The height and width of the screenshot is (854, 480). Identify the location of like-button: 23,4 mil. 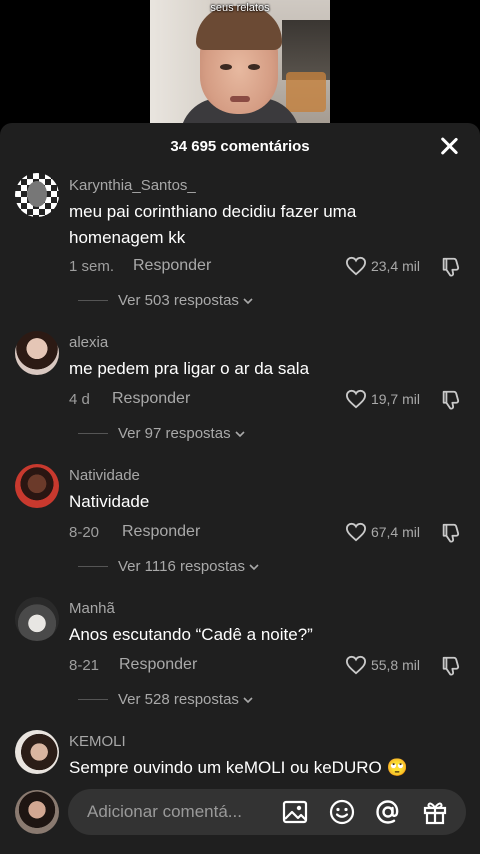
(382, 266).